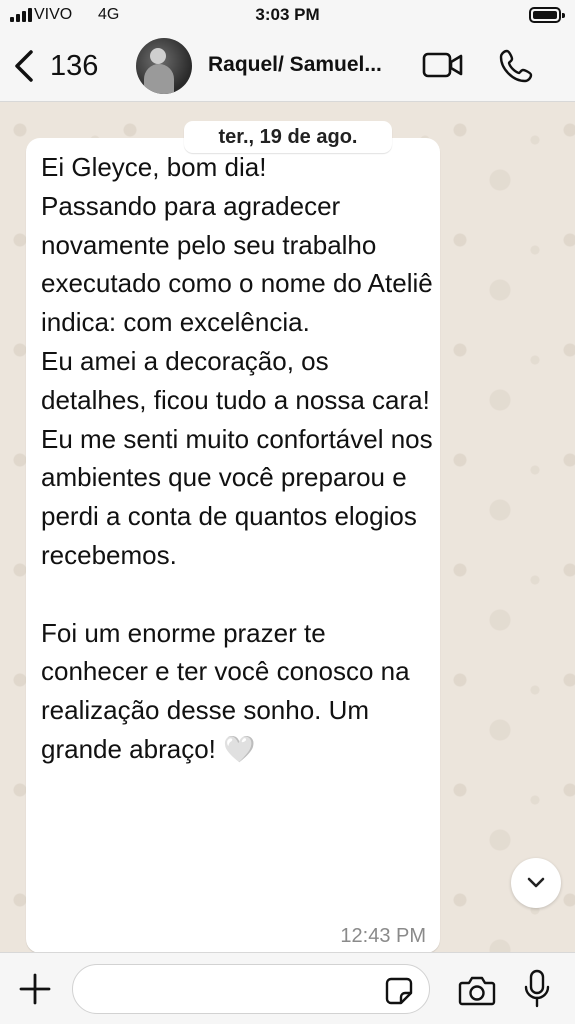 The image size is (575, 1024). I want to click on composer-bar, so click(287, 988).